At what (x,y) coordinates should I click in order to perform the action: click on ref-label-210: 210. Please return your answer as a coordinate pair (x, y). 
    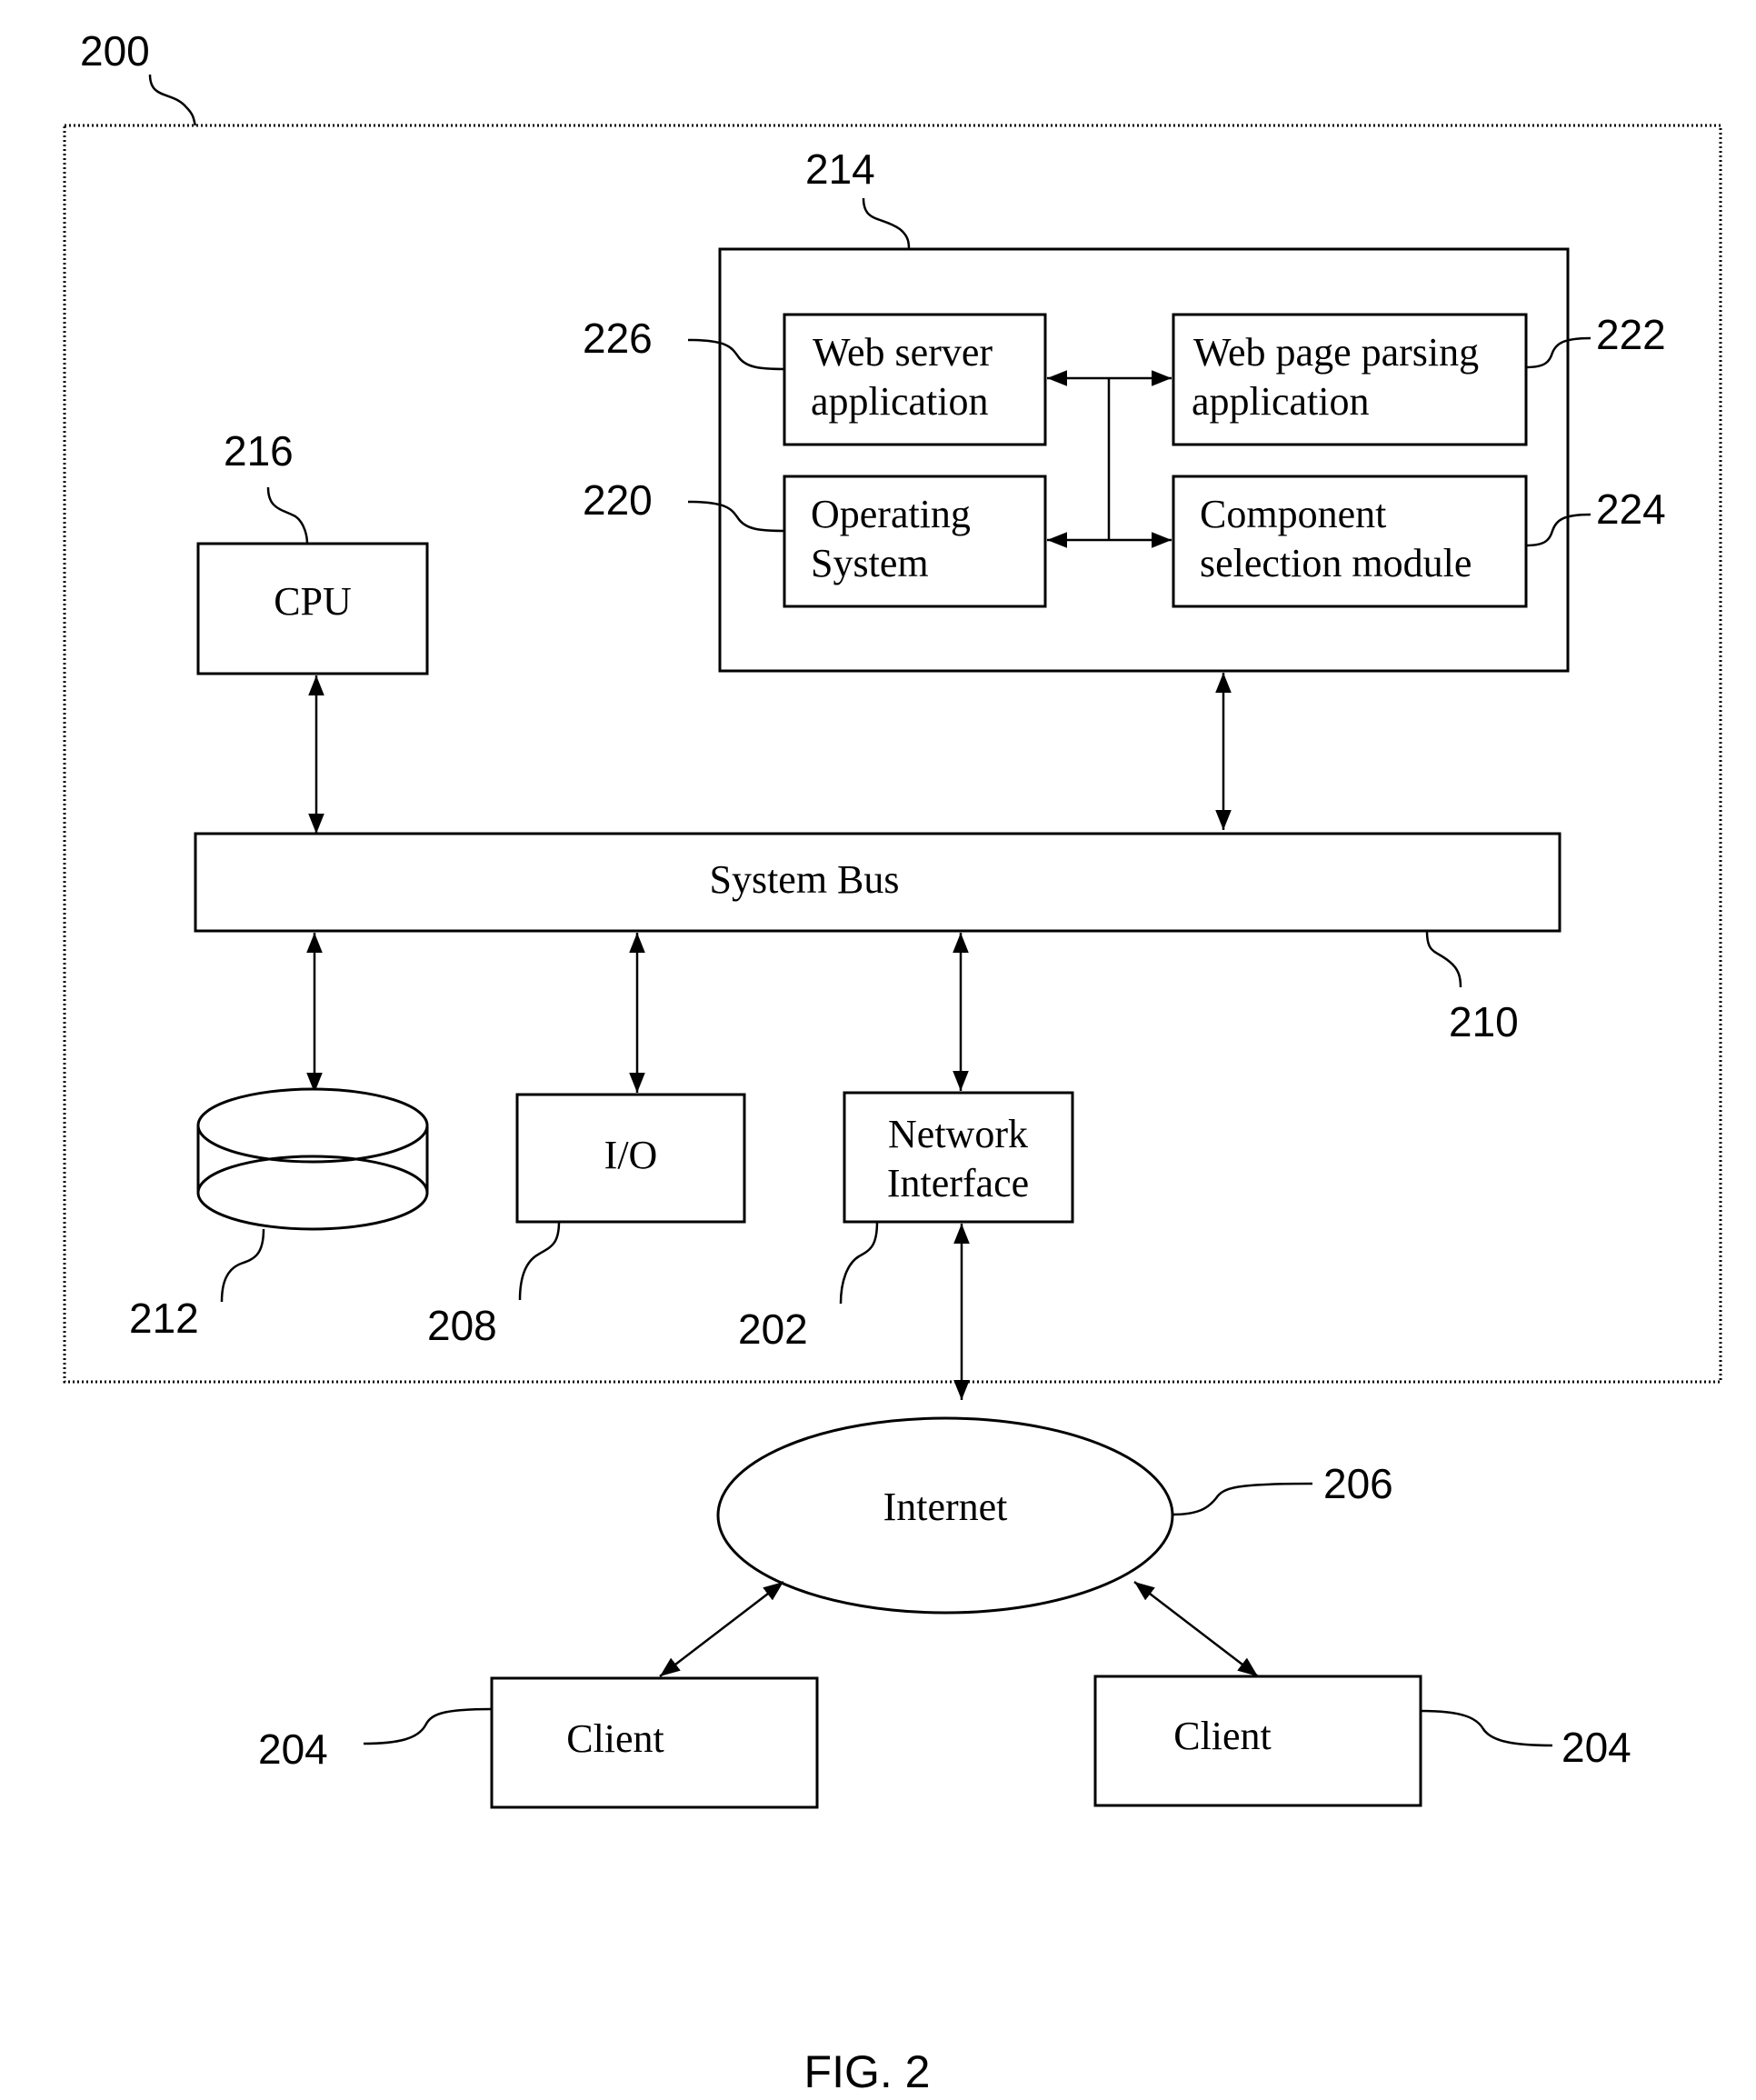
    Looking at the image, I should click on (1484, 1021).